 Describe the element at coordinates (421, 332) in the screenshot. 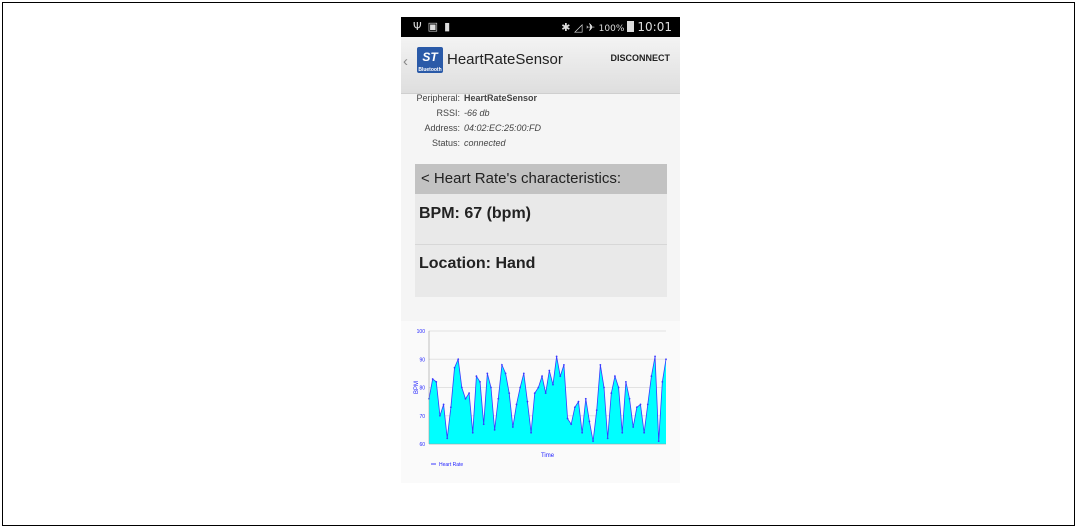

I see `y-tick-label: 100` at that location.